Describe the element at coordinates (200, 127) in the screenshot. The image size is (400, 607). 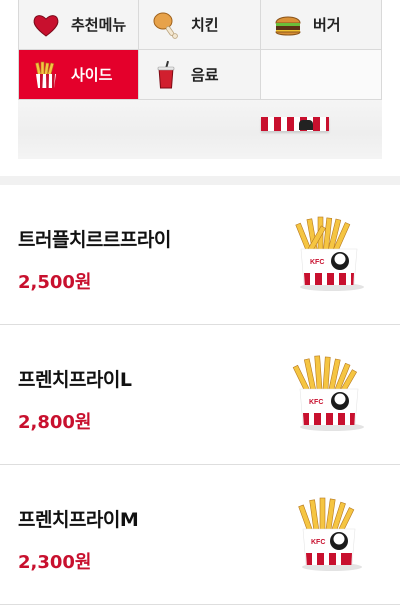
I see `promo-banner` at that location.